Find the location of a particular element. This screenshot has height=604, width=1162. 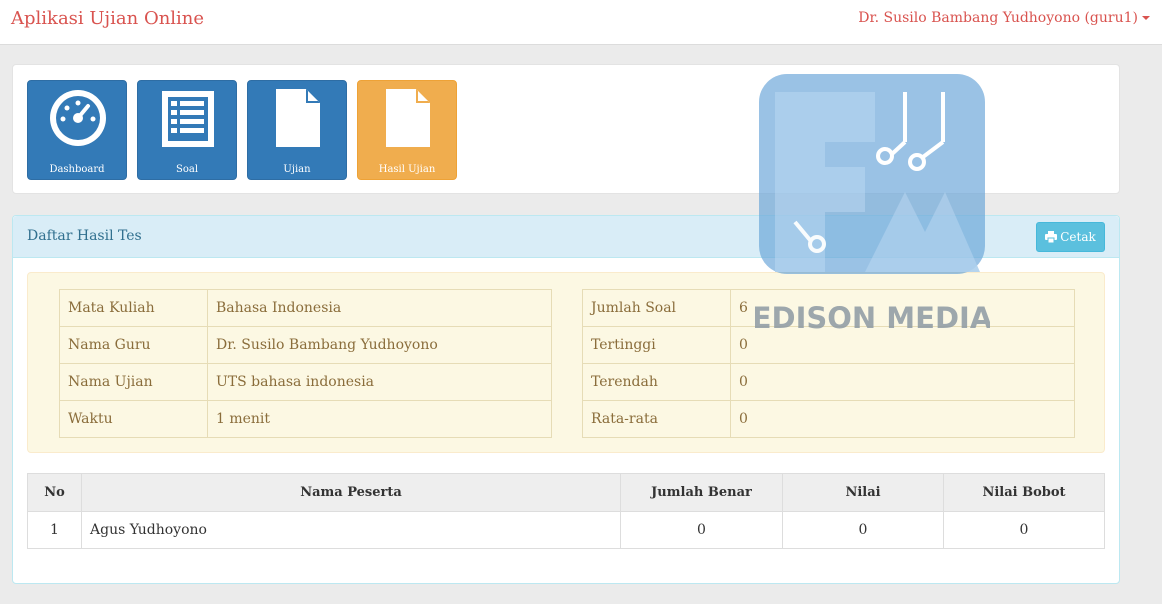

column-header-no: No is located at coordinates (54, 492).